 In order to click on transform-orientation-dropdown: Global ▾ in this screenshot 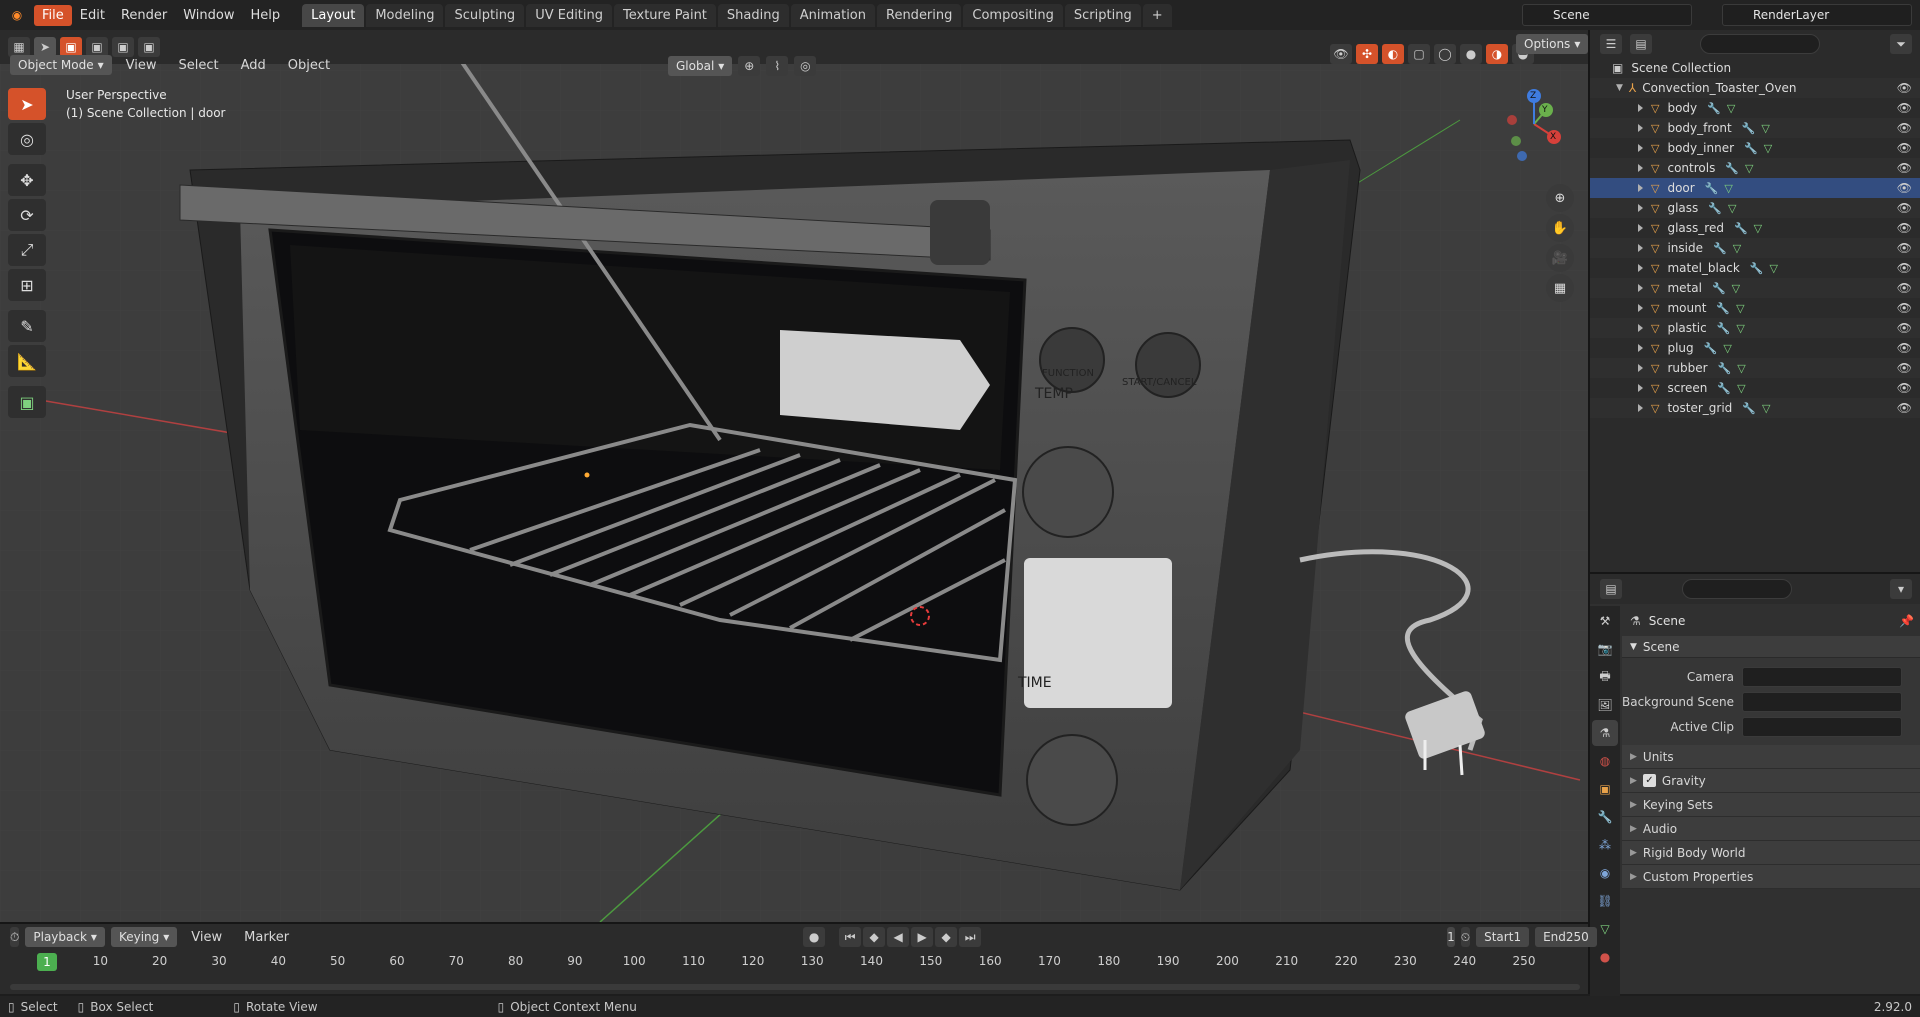, I will do `click(700, 66)`.